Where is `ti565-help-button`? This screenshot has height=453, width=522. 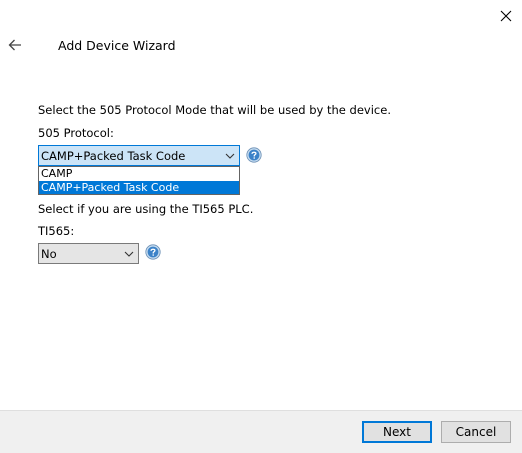
ti565-help-button is located at coordinates (153, 252).